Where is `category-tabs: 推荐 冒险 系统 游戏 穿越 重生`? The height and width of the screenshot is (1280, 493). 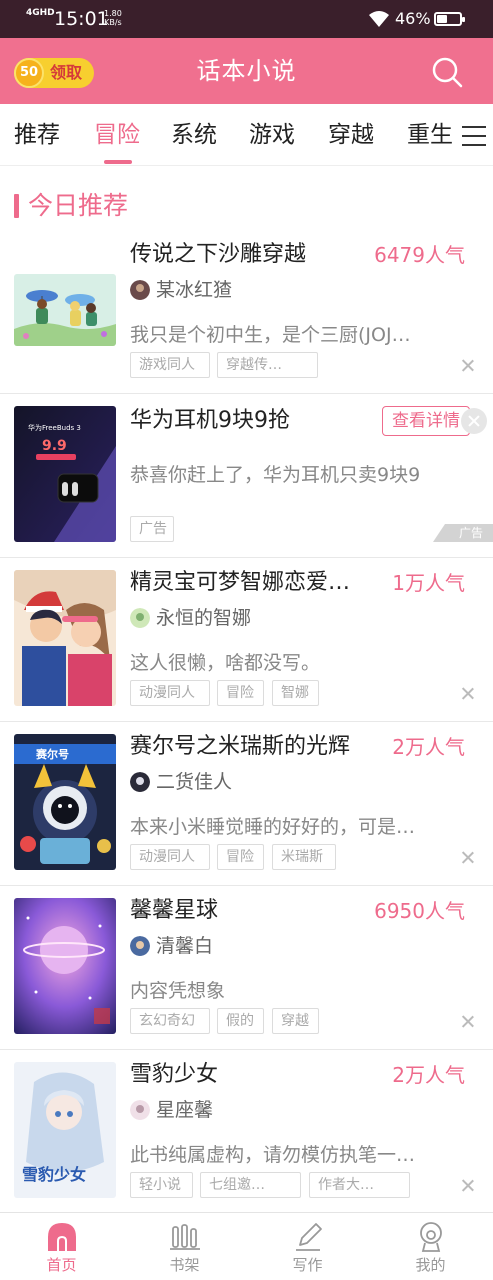 category-tabs: 推荐 冒险 系统 游戏 穿越 重生 is located at coordinates (246, 135).